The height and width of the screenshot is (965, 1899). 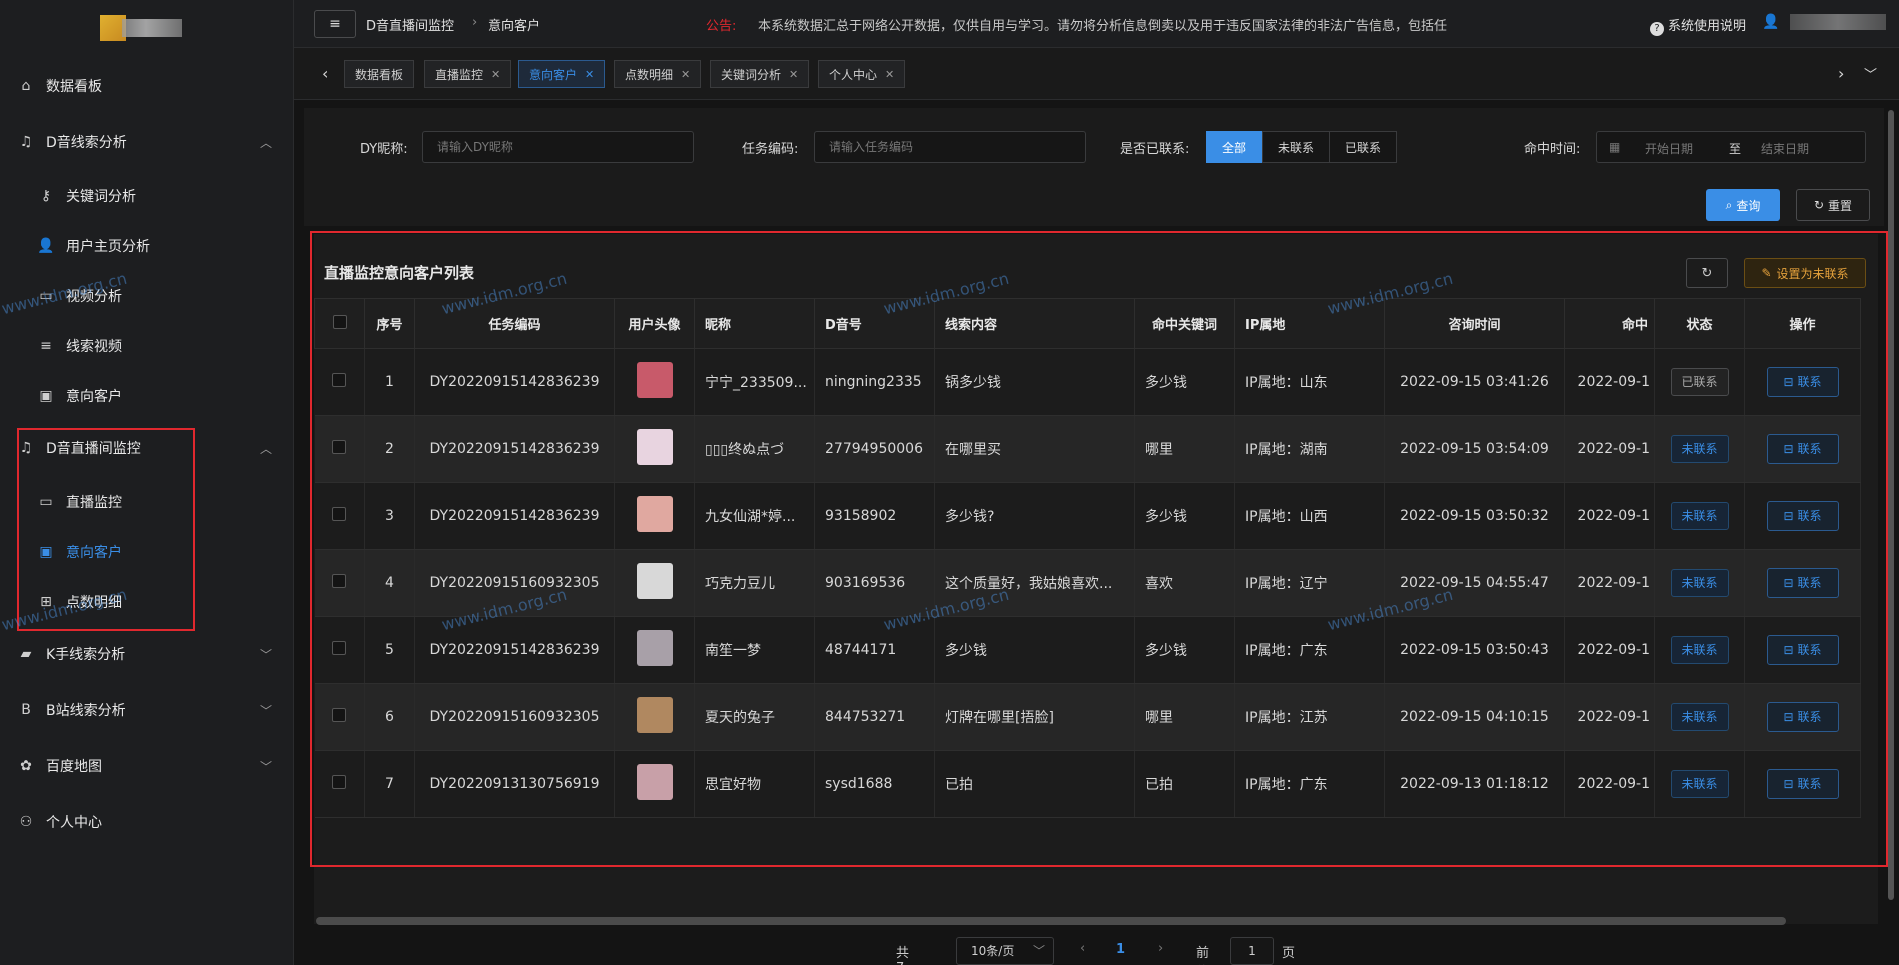 What do you see at coordinates (558, 147) in the screenshot?
I see `nick-input: 请输入DY昵称` at bounding box center [558, 147].